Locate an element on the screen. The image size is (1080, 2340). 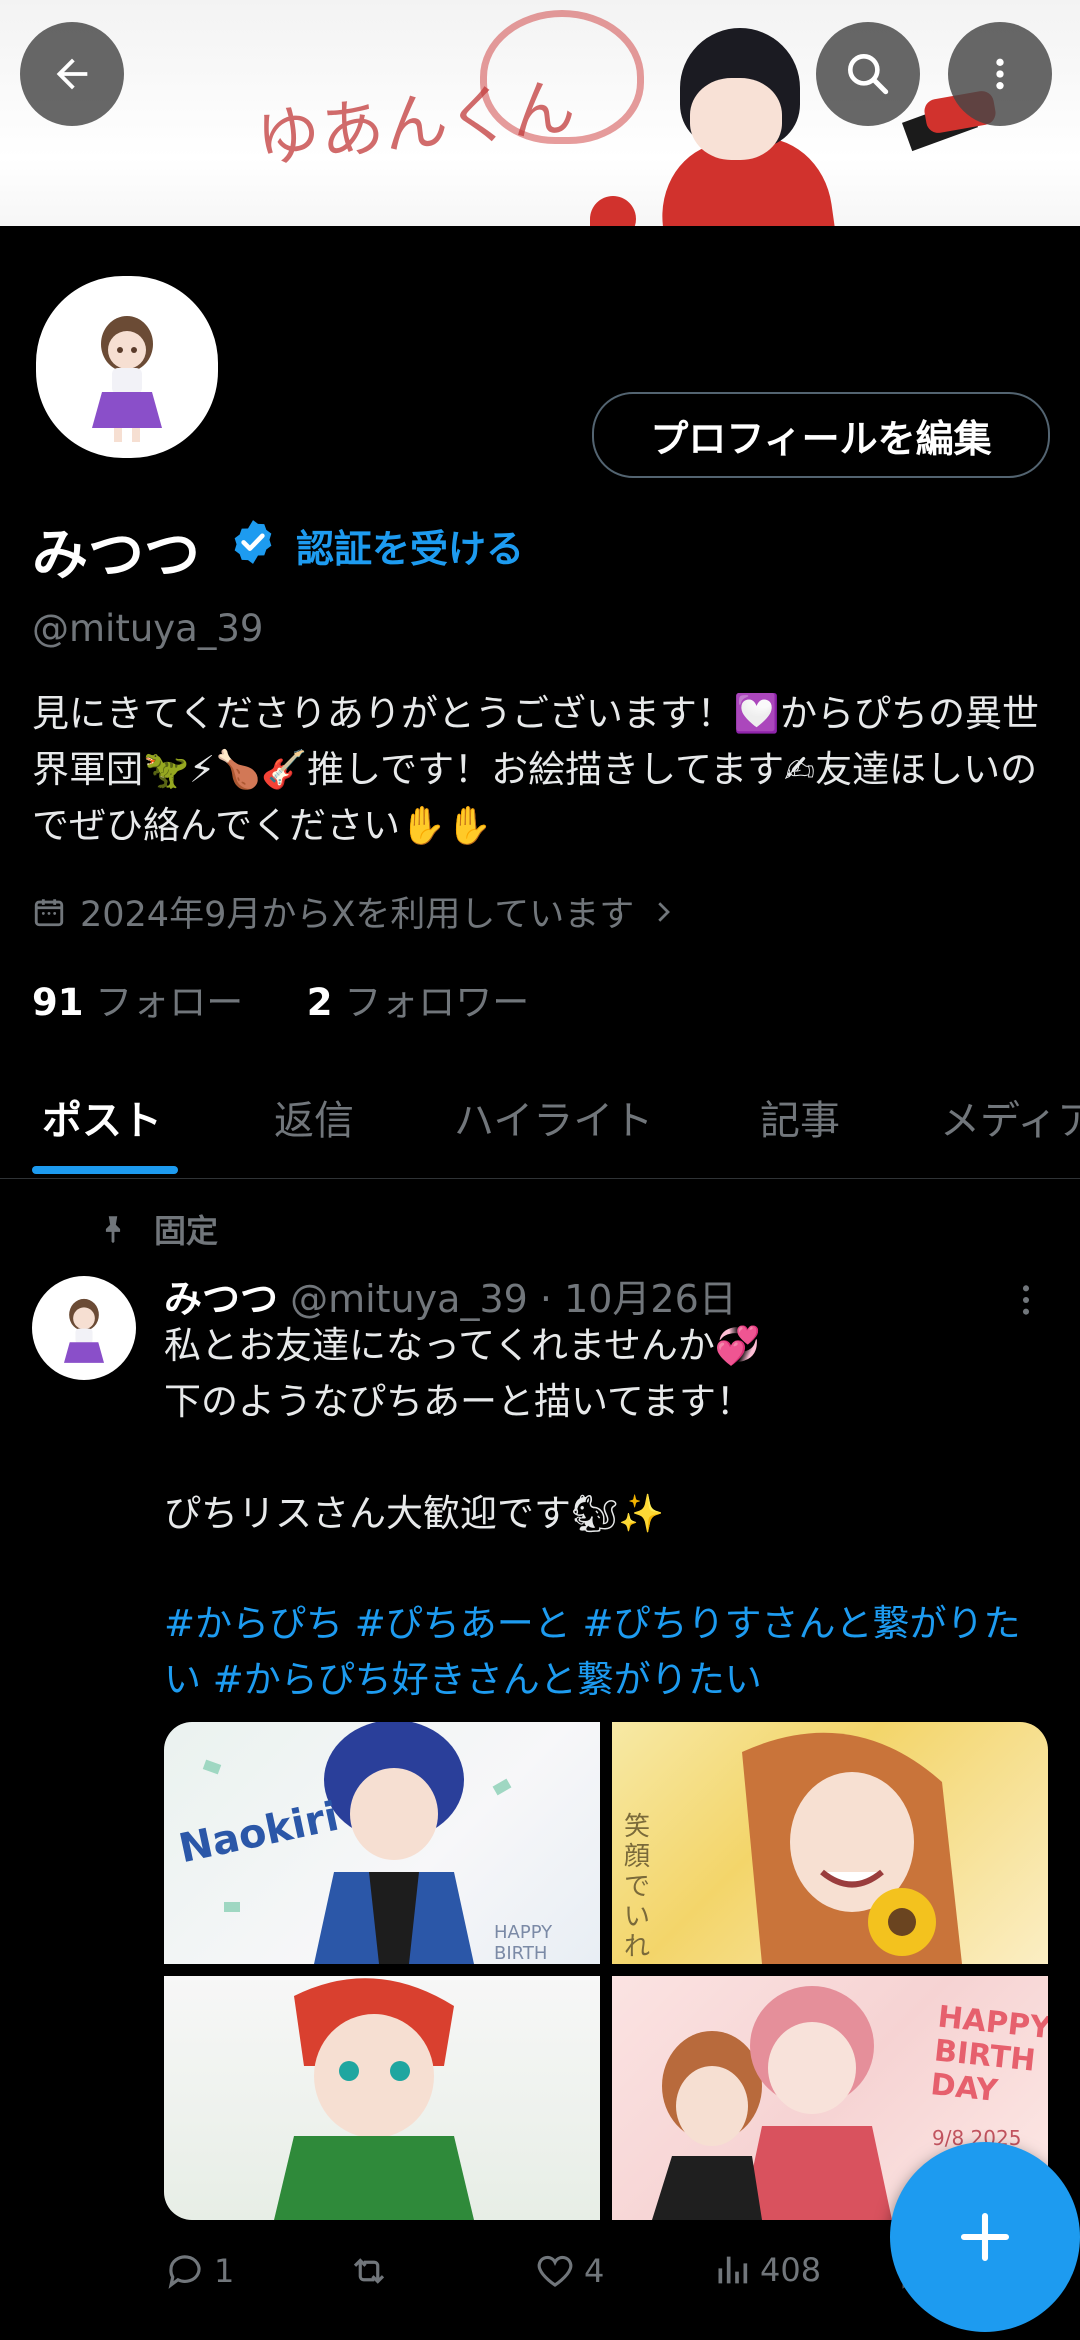
views-count: 408 is located at coordinates (791, 2270).